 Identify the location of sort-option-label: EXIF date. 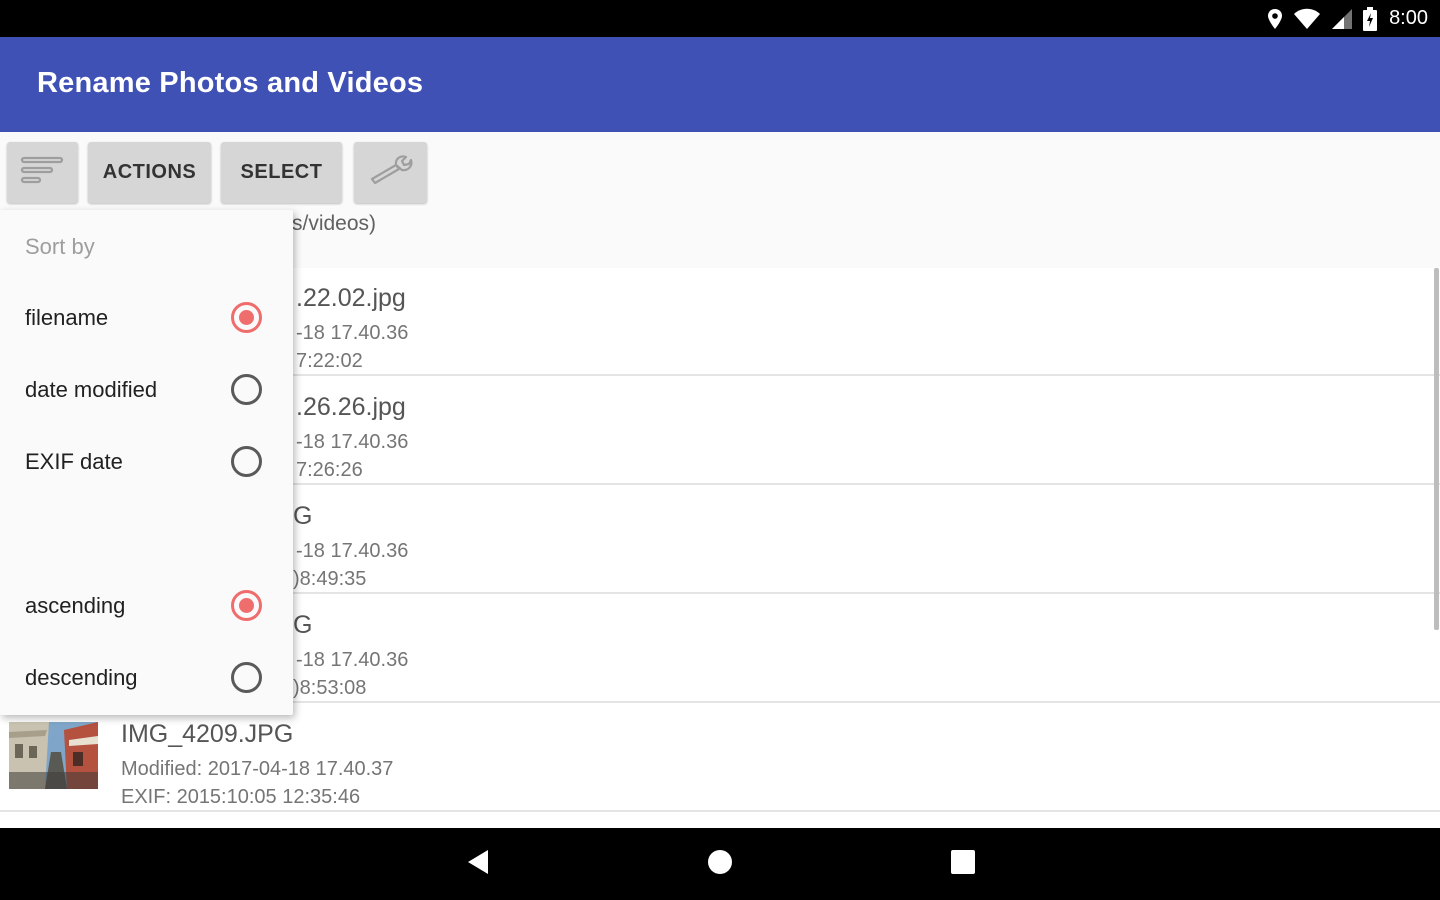
(74, 461).